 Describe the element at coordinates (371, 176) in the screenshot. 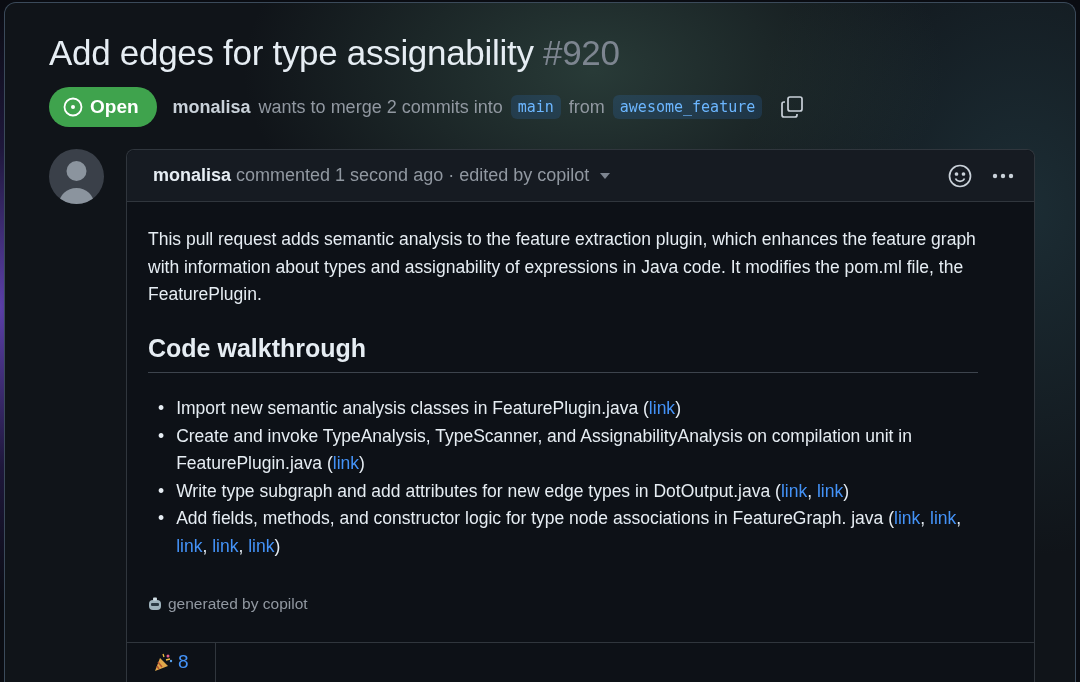

I see `comment-header: monalisa commented 1 second ago · edited by copilot` at that location.